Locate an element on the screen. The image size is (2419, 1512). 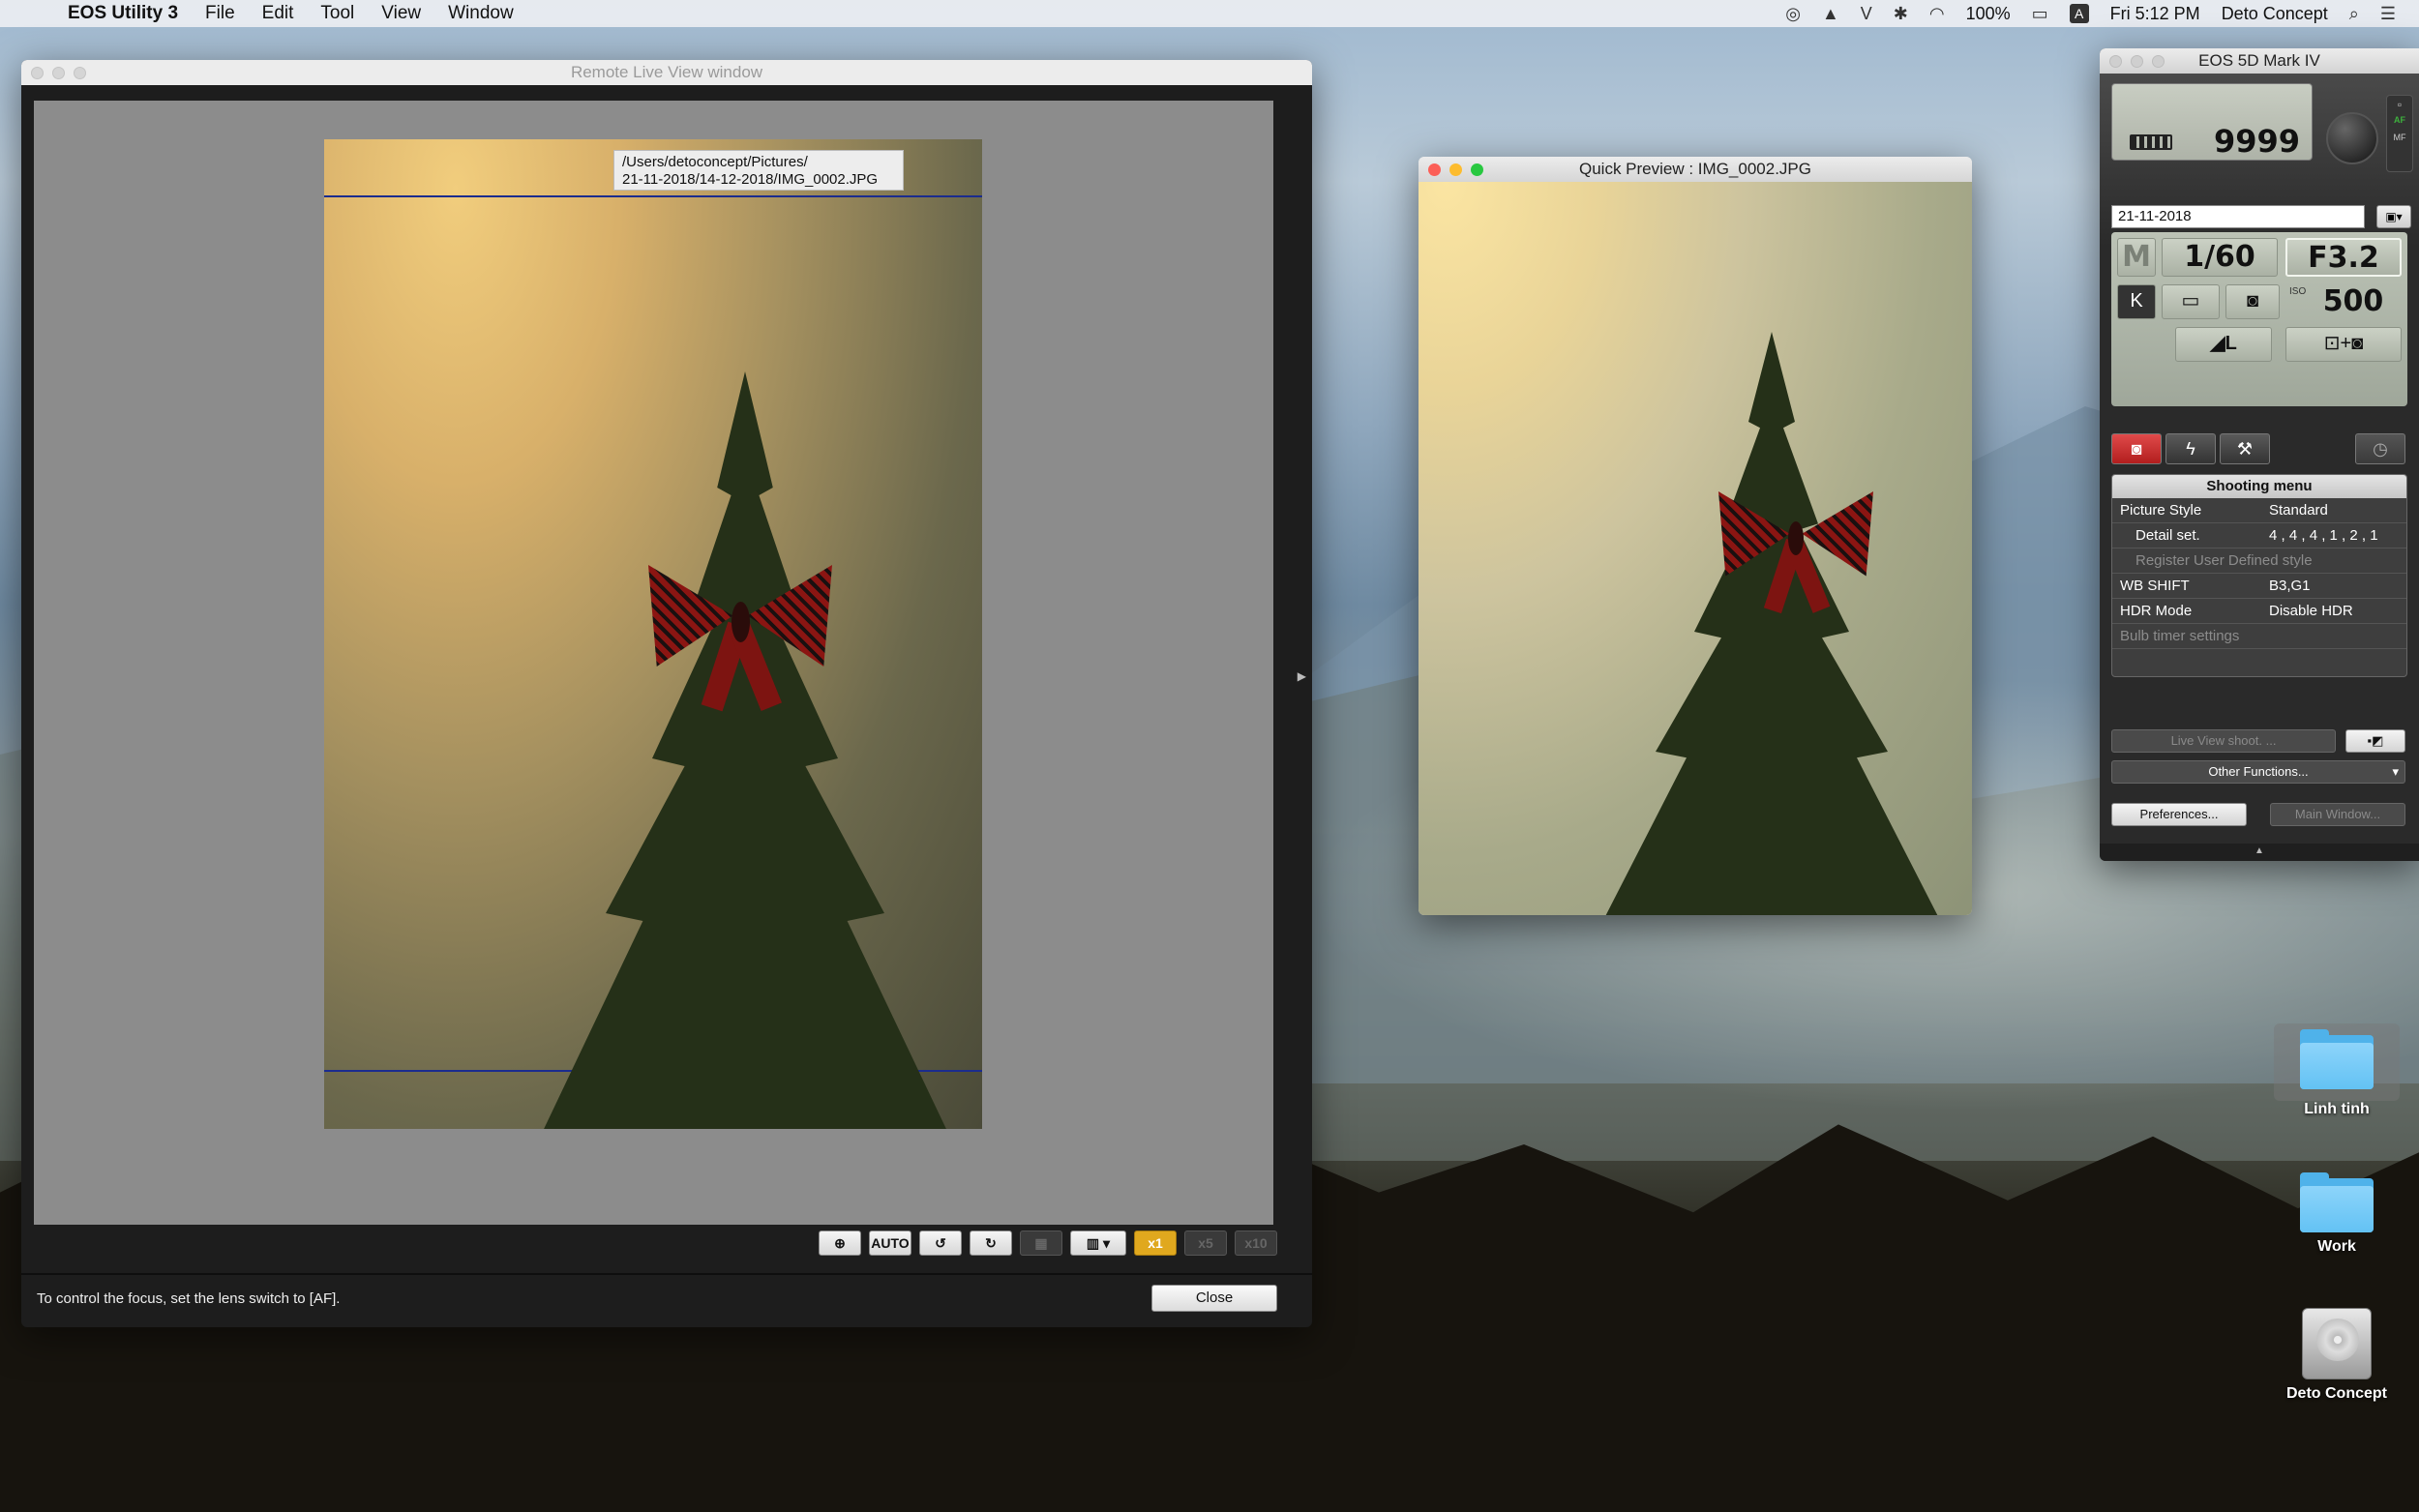
camera-panel-titlebar: EOS 5D Mark IV is located at coordinates (2259, 61).